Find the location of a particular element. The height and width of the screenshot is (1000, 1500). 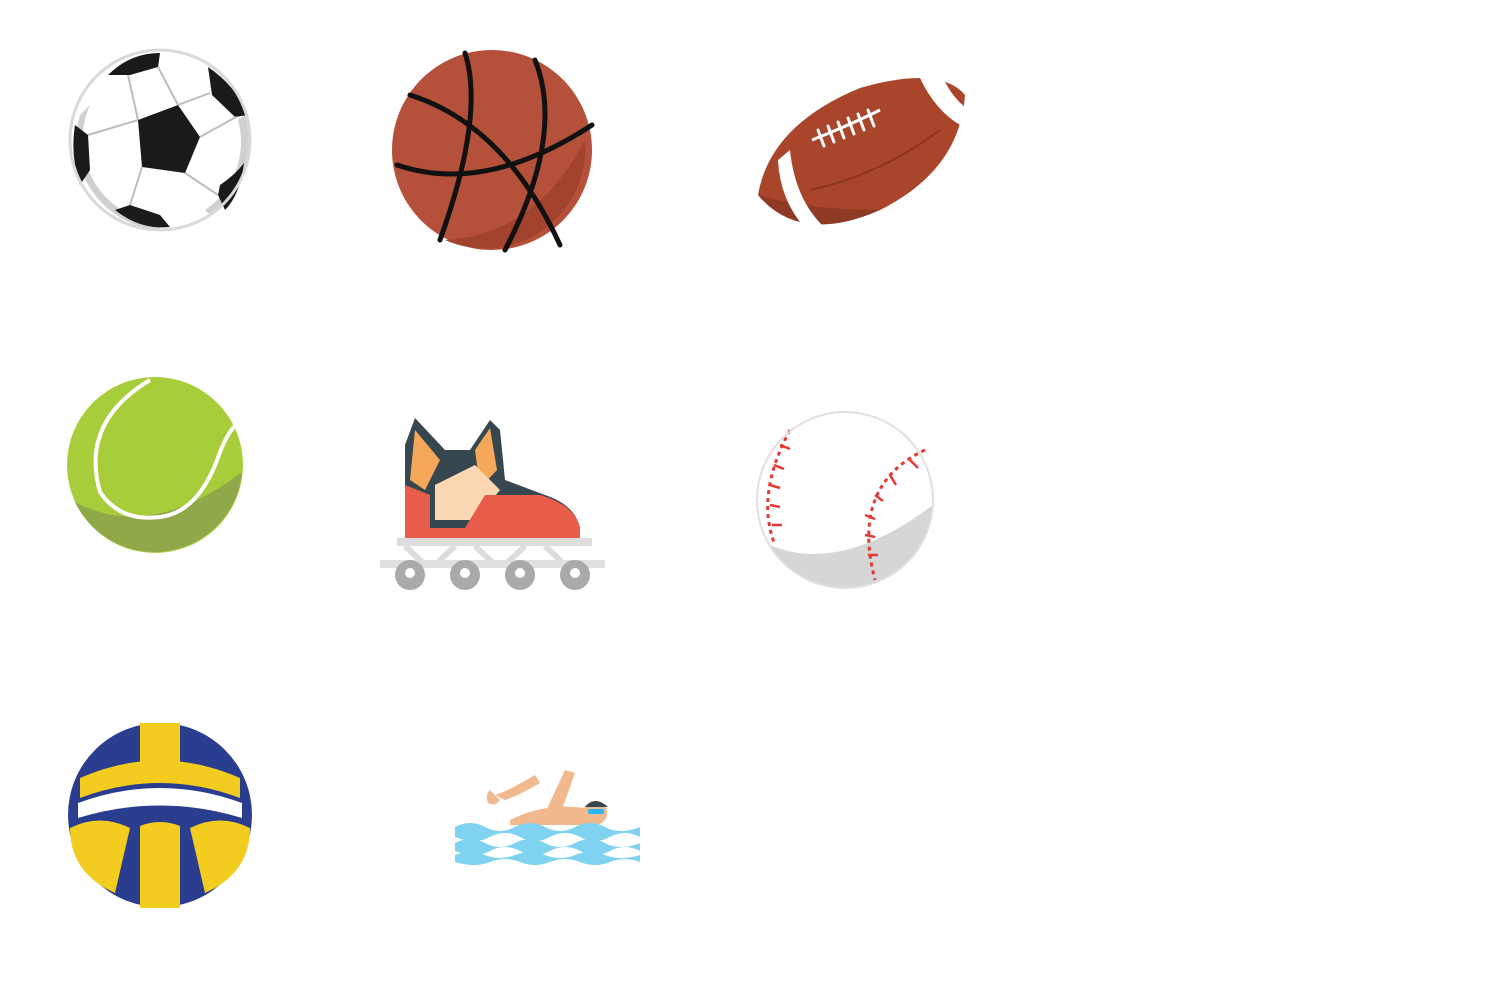

american-football-icon is located at coordinates (862, 151).